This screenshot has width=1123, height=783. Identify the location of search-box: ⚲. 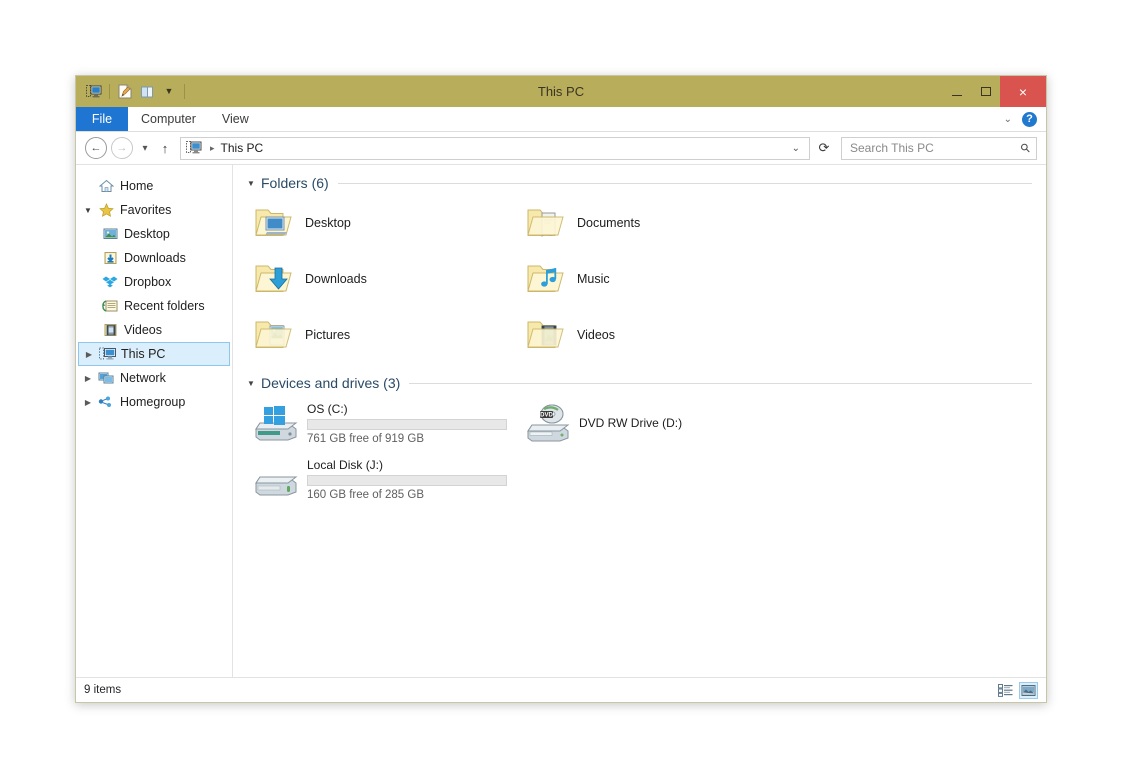
(939, 148).